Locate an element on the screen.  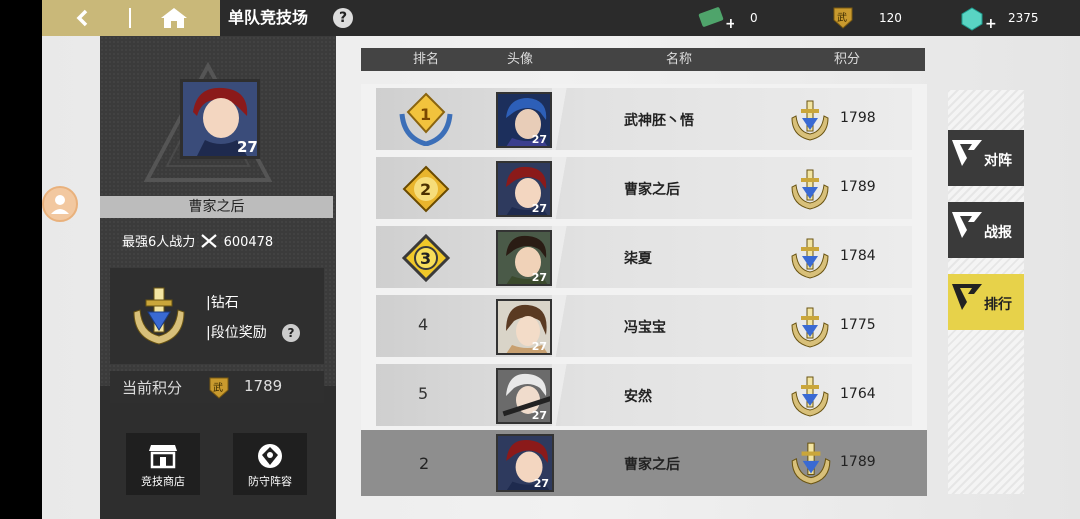
row-name: 曹家之后 is located at coordinates (652, 190).